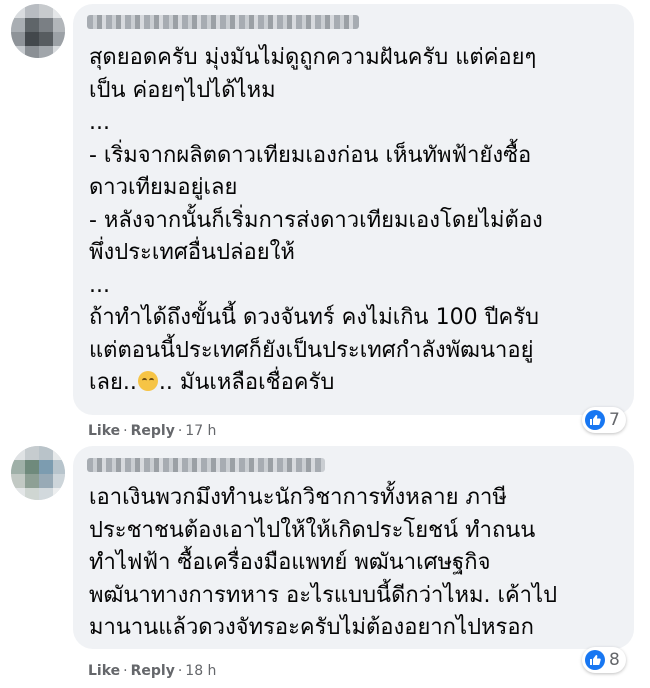 The width and height of the screenshot is (650, 688). I want to click on reaction-count: 7, so click(614, 420).